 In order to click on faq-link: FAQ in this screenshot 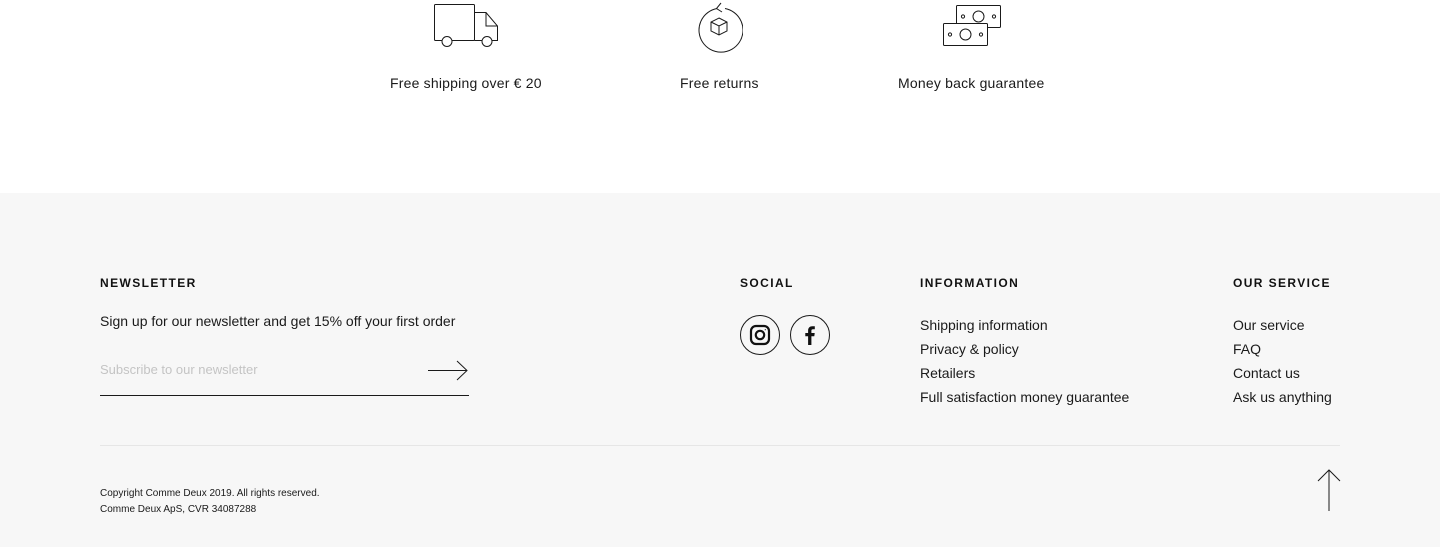, I will do `click(1247, 349)`.